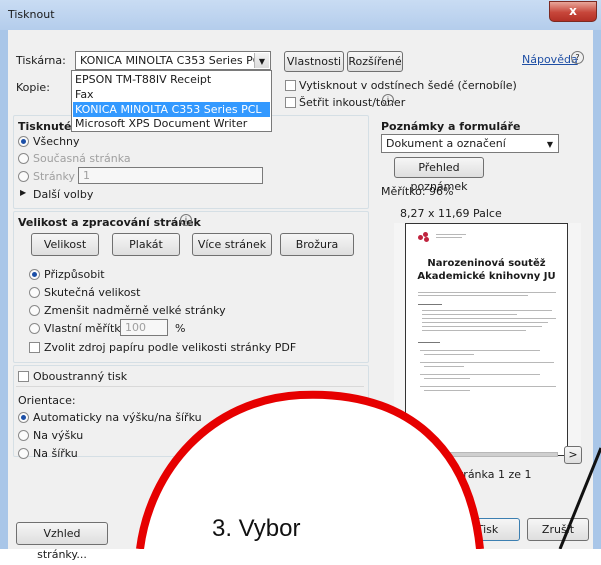 The image size is (601, 565). I want to click on annotation-text: 3. Vybor, so click(256, 528).